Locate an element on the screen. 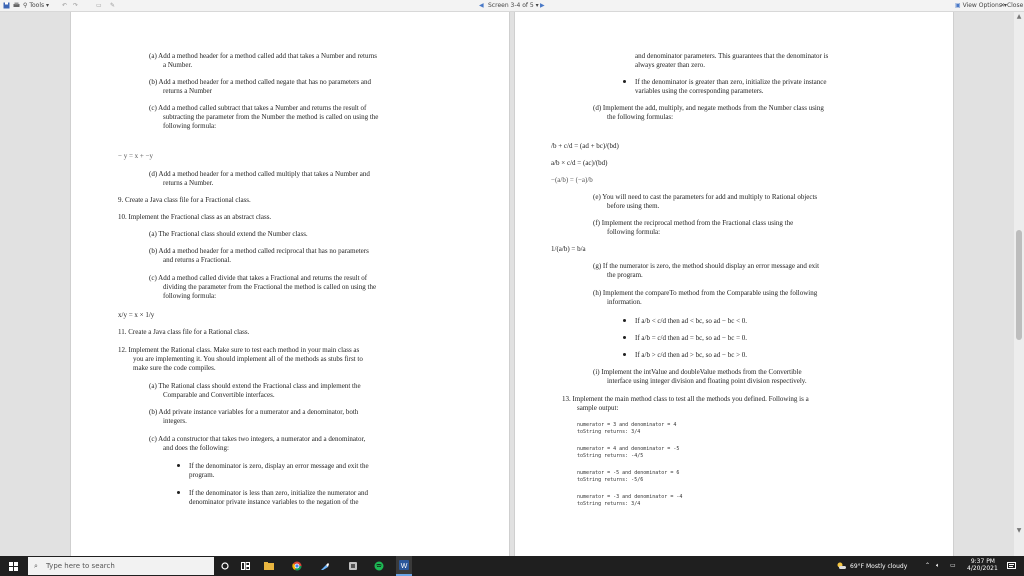 The height and width of the screenshot is (576, 1024). undo-icon: ↶ is located at coordinates (64, 6).